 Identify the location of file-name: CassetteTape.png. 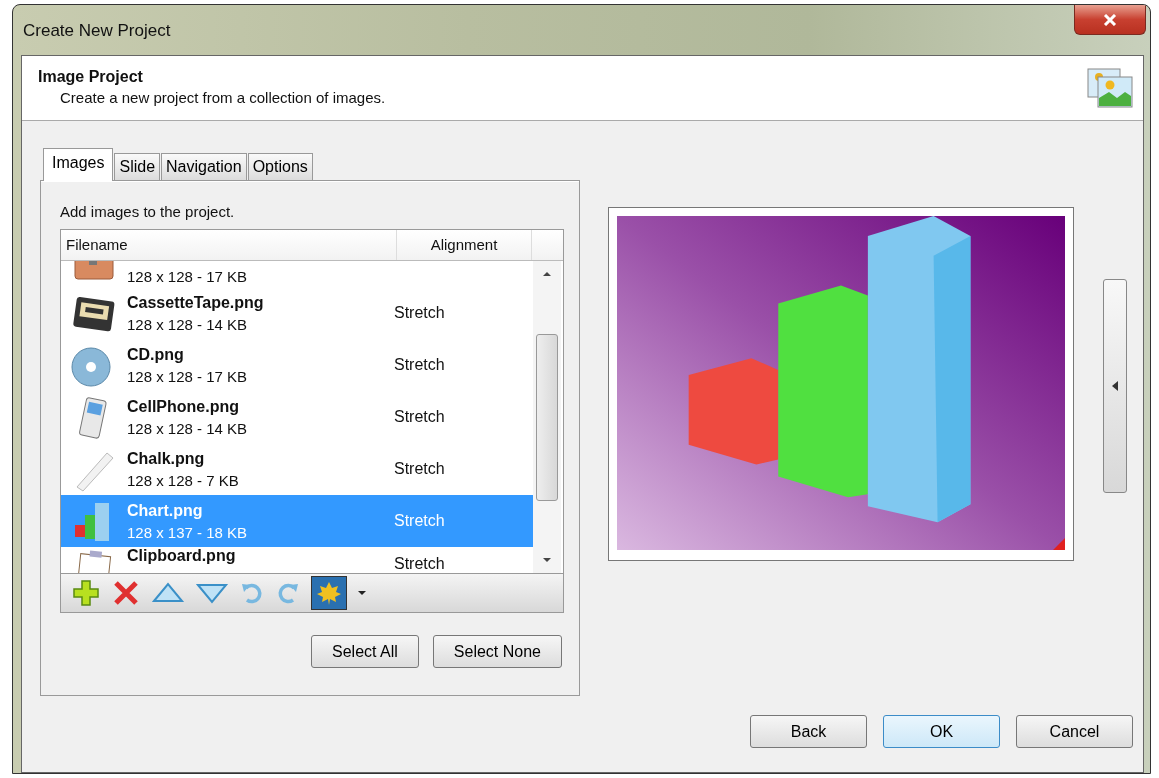
(196, 302).